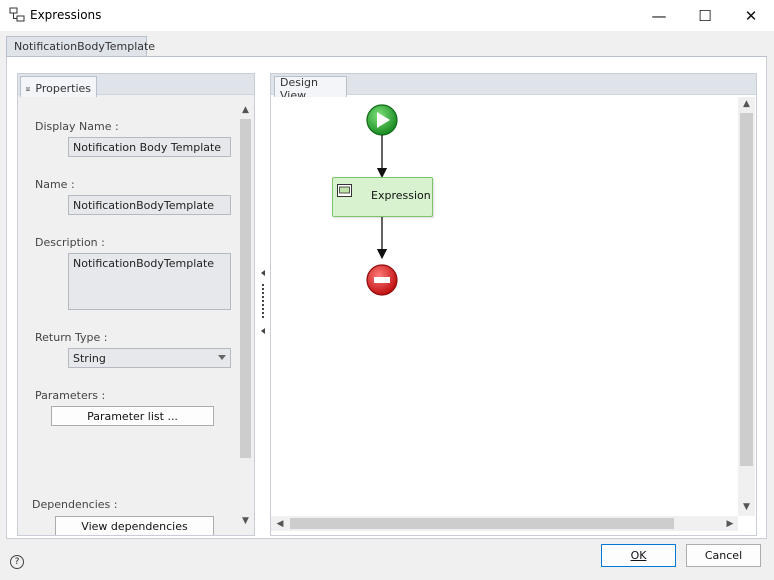 The image size is (774, 580). What do you see at coordinates (149, 147) in the screenshot?
I see `display-name-field: Notification Body Template` at bounding box center [149, 147].